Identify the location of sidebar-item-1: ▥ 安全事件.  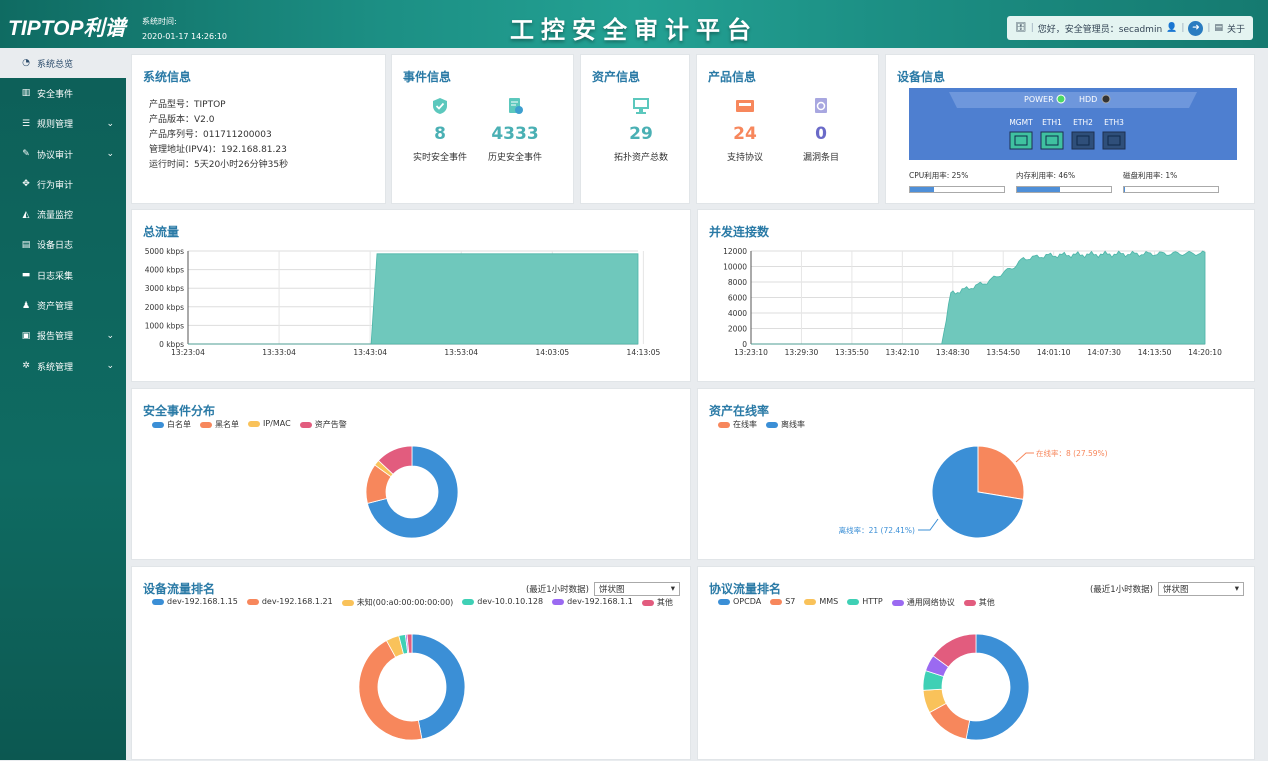
(63, 93).